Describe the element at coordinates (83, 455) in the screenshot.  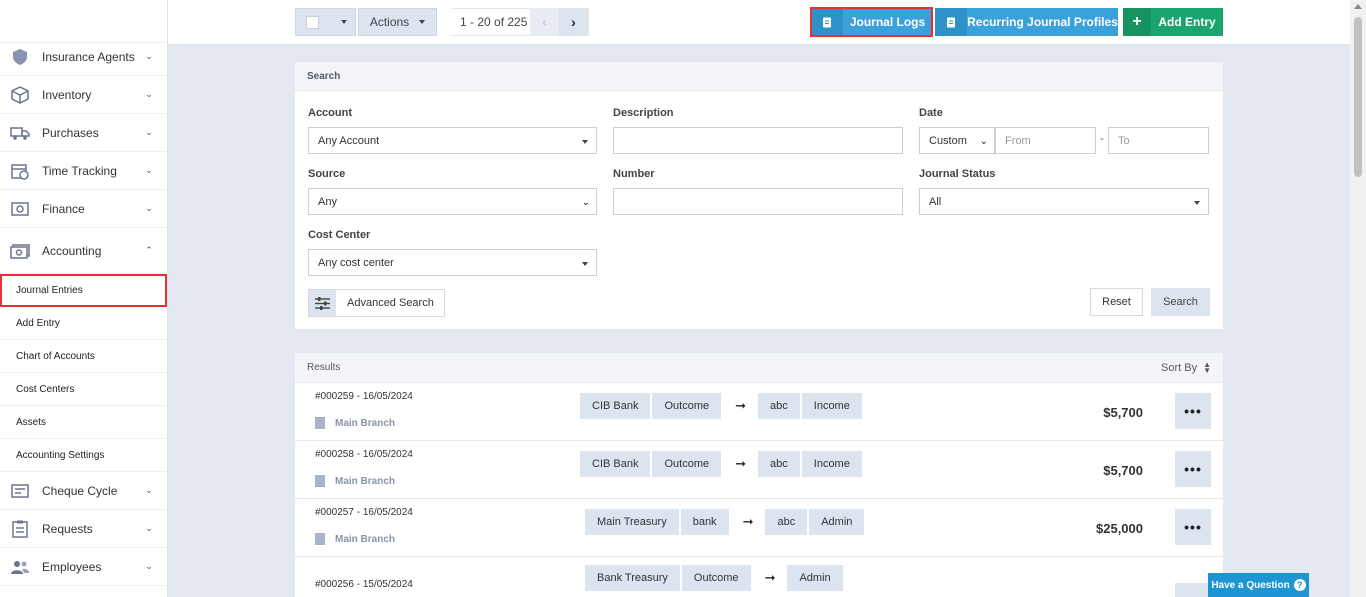
I see `sidebar-subitem-accounting-settings: Accounting Settings` at that location.